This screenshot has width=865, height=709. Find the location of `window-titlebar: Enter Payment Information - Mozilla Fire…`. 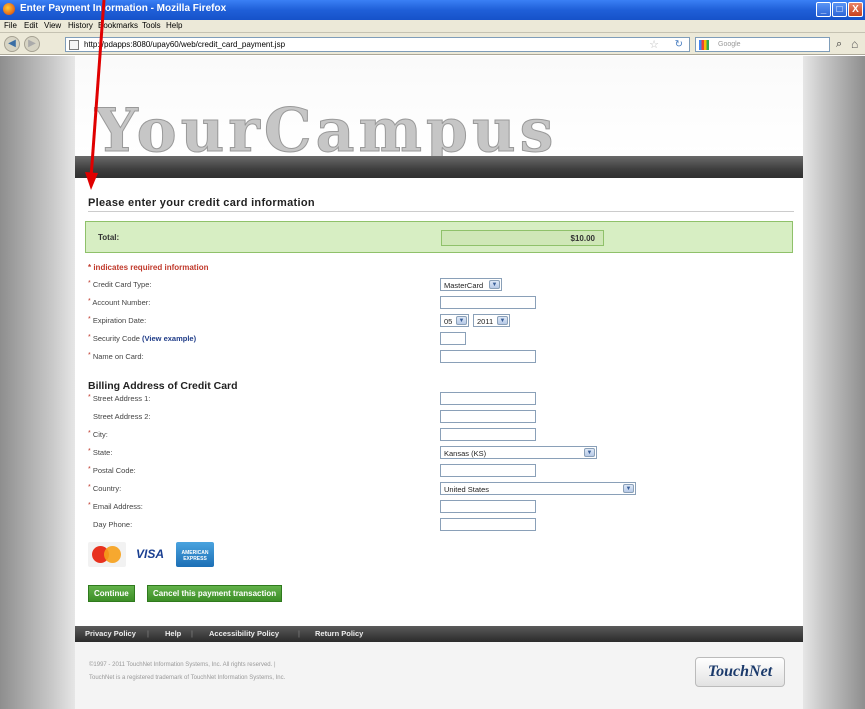

window-titlebar: Enter Payment Information - Mozilla Fire… is located at coordinates (432, 10).